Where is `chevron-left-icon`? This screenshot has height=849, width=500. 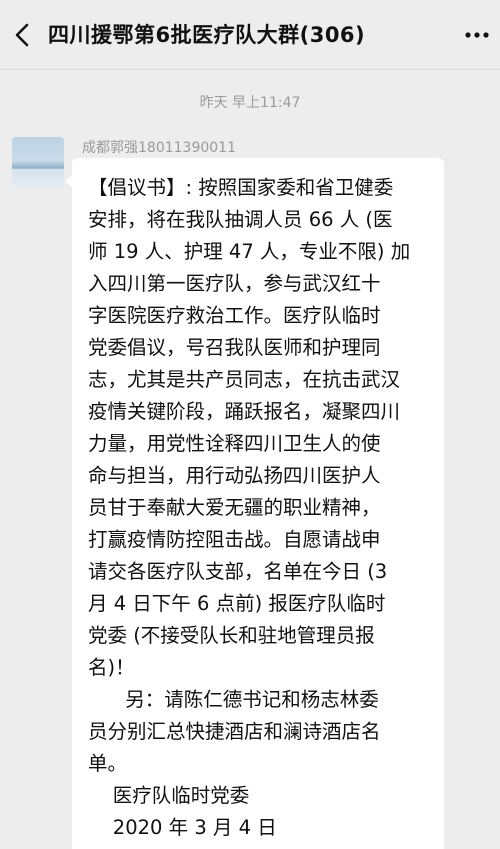 chevron-left-icon is located at coordinates (23, 35).